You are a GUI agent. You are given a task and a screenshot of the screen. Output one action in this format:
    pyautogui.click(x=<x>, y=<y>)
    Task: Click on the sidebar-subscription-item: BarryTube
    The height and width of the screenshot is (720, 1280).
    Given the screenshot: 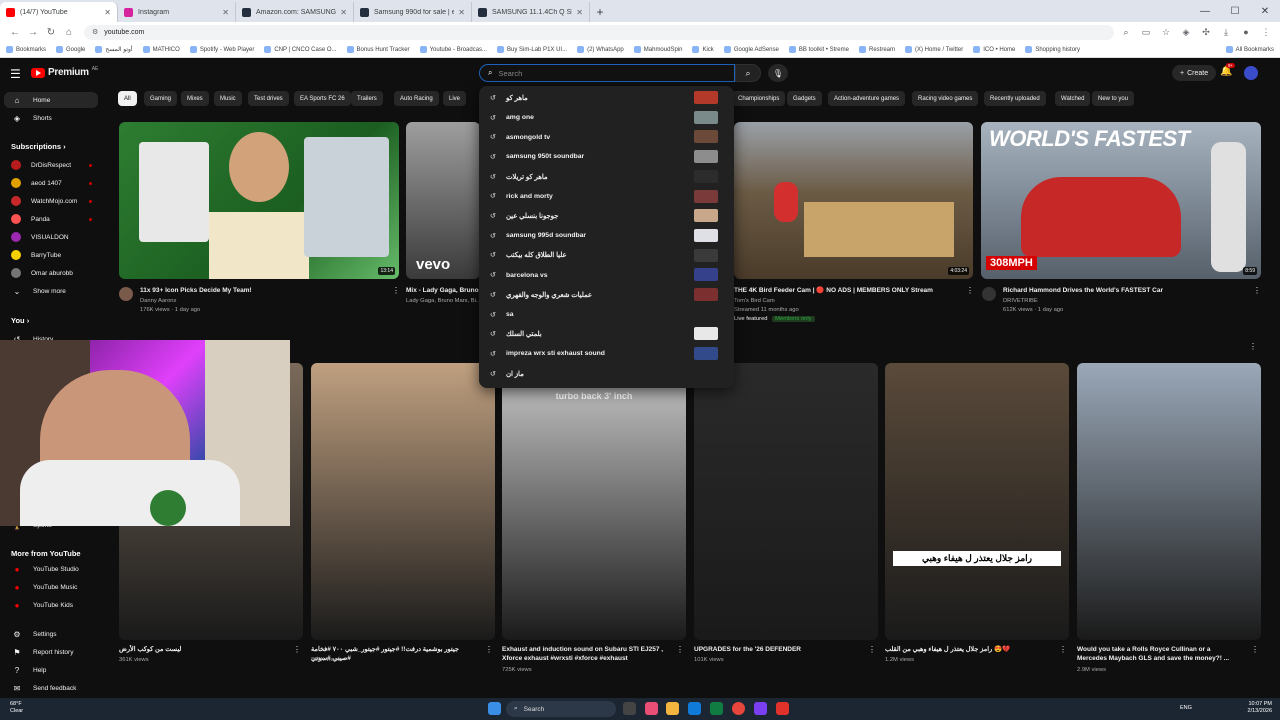 What is the action you would take?
    pyautogui.click(x=51, y=255)
    